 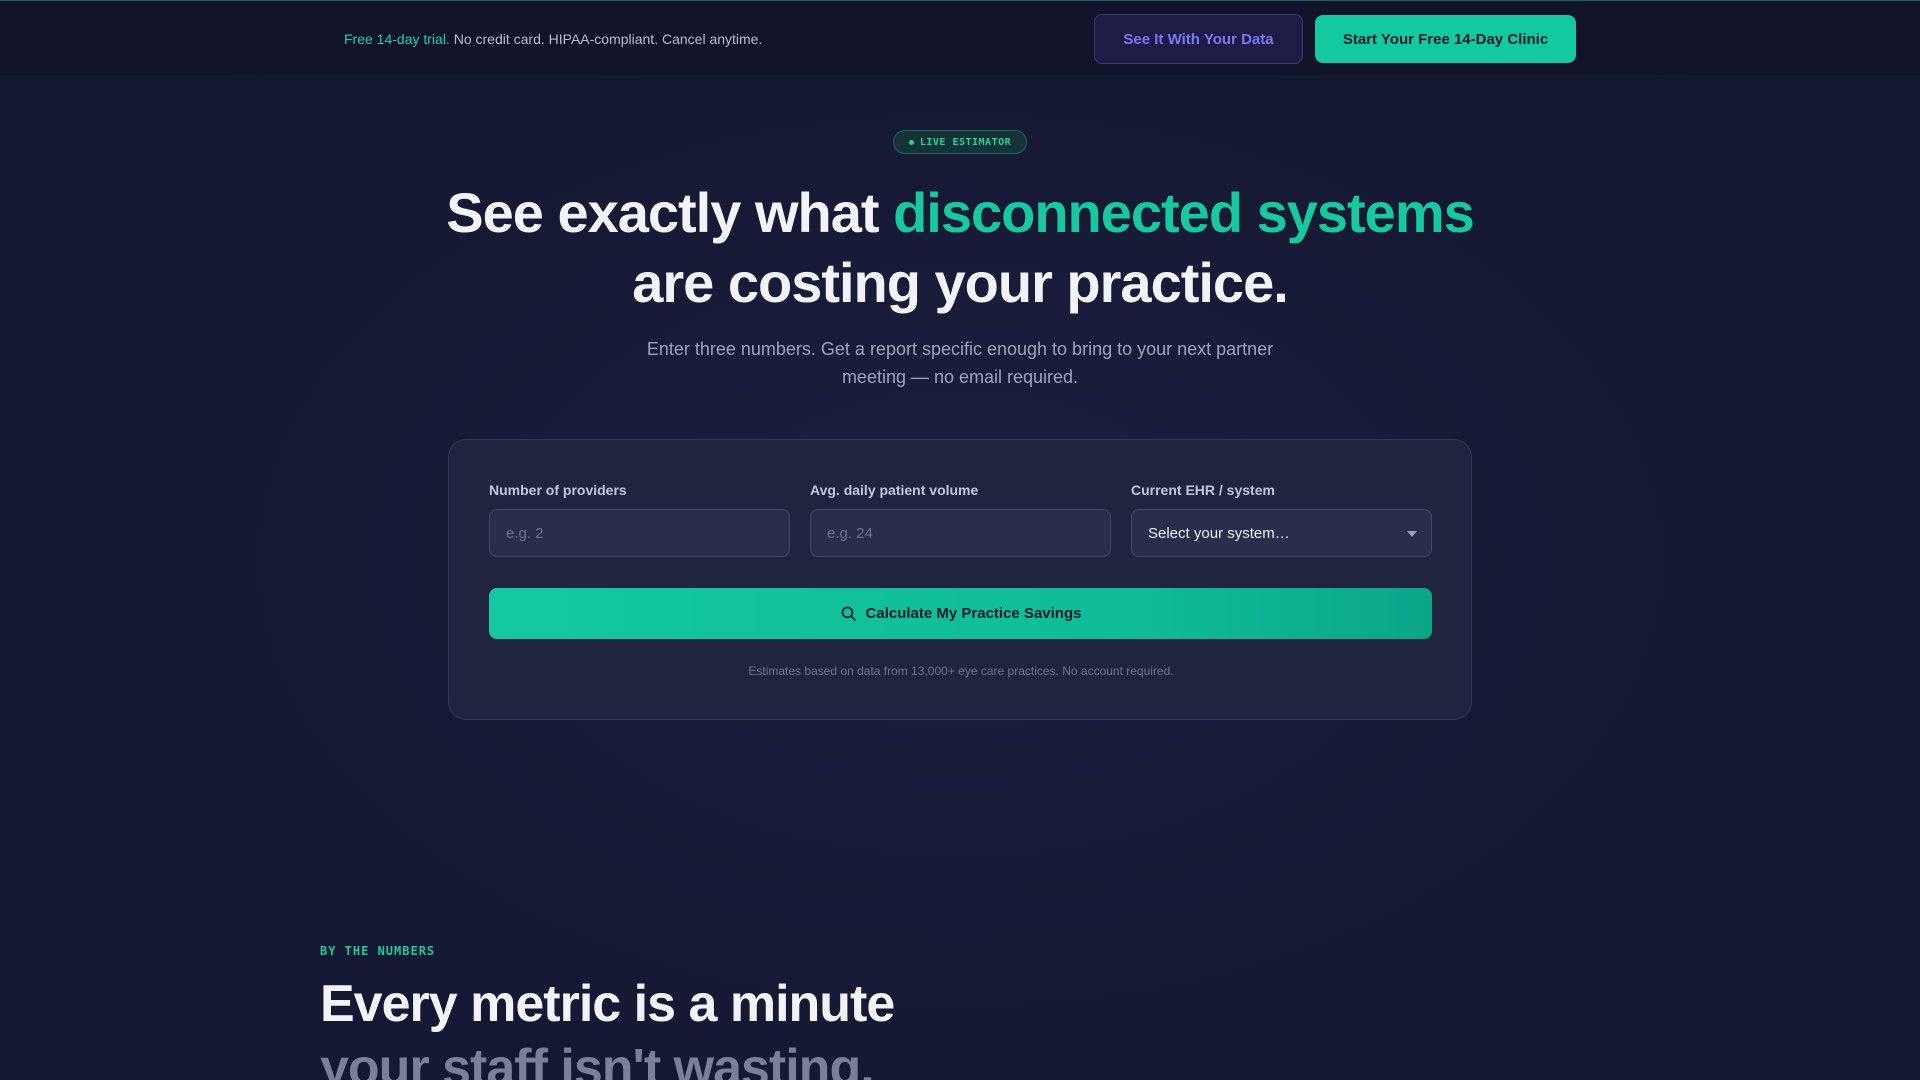 I want to click on section-title-line1: Every metric is a minute, so click(x=607, y=1004).